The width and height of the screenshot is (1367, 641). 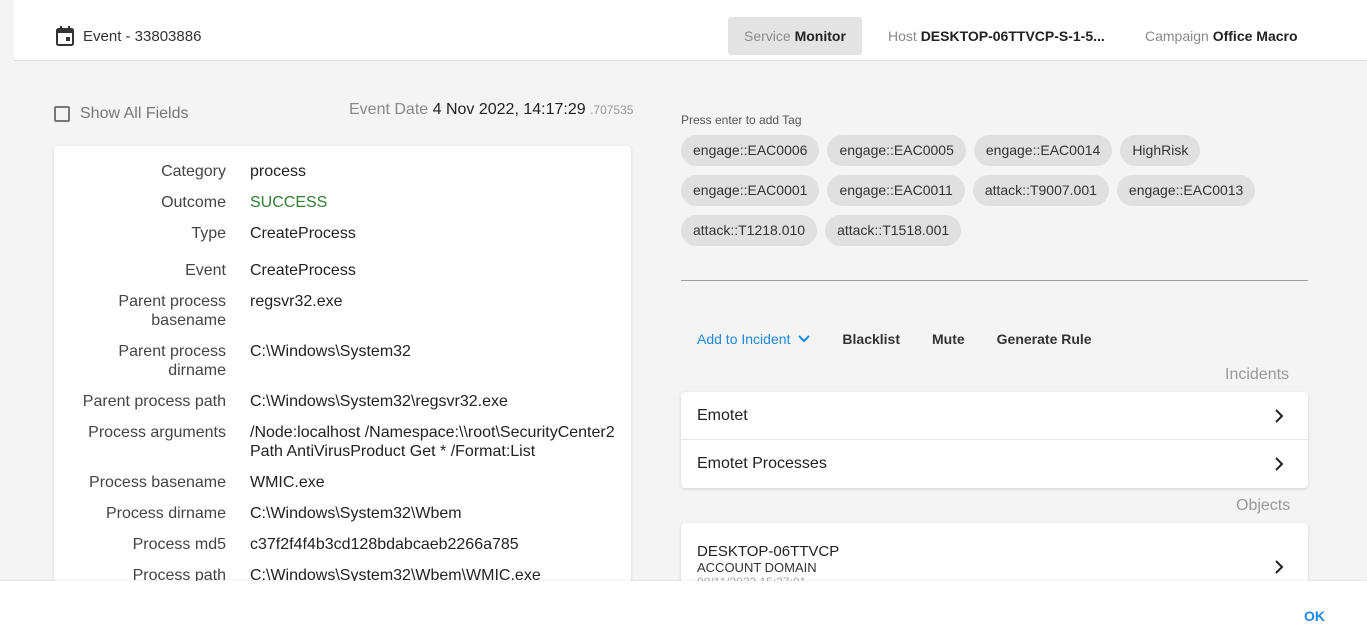 What do you see at coordinates (896, 190) in the screenshot?
I see `tag-chip: engage::EAC0011` at bounding box center [896, 190].